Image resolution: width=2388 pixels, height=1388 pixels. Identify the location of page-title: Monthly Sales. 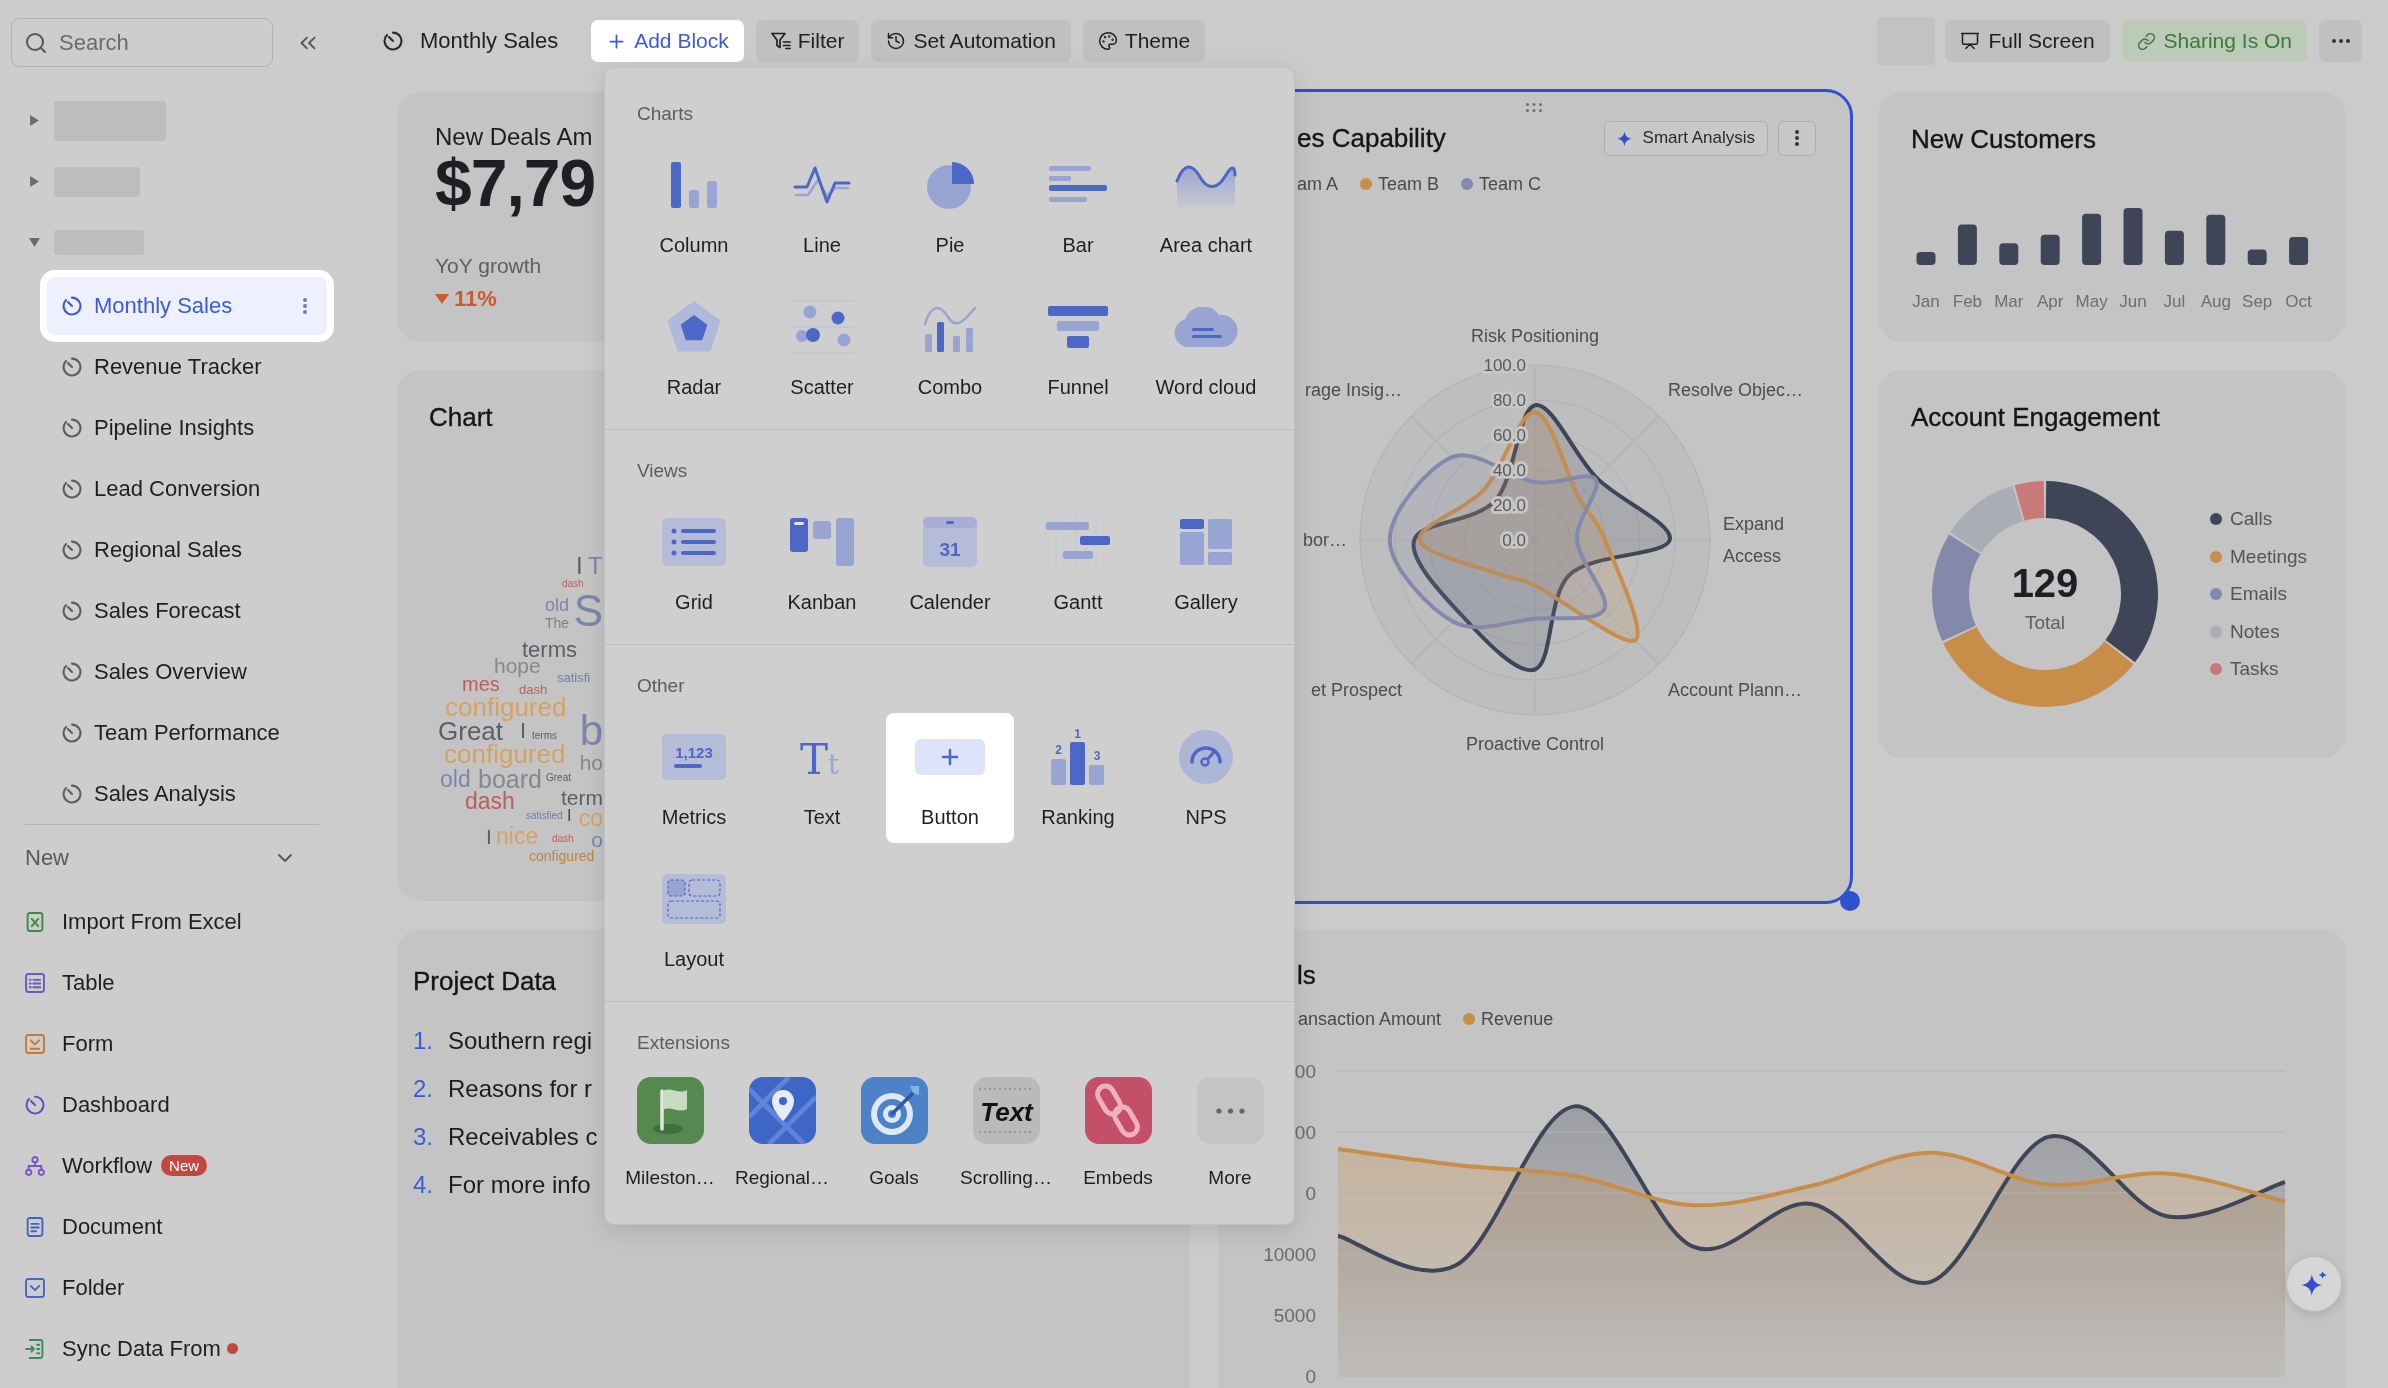
(489, 41).